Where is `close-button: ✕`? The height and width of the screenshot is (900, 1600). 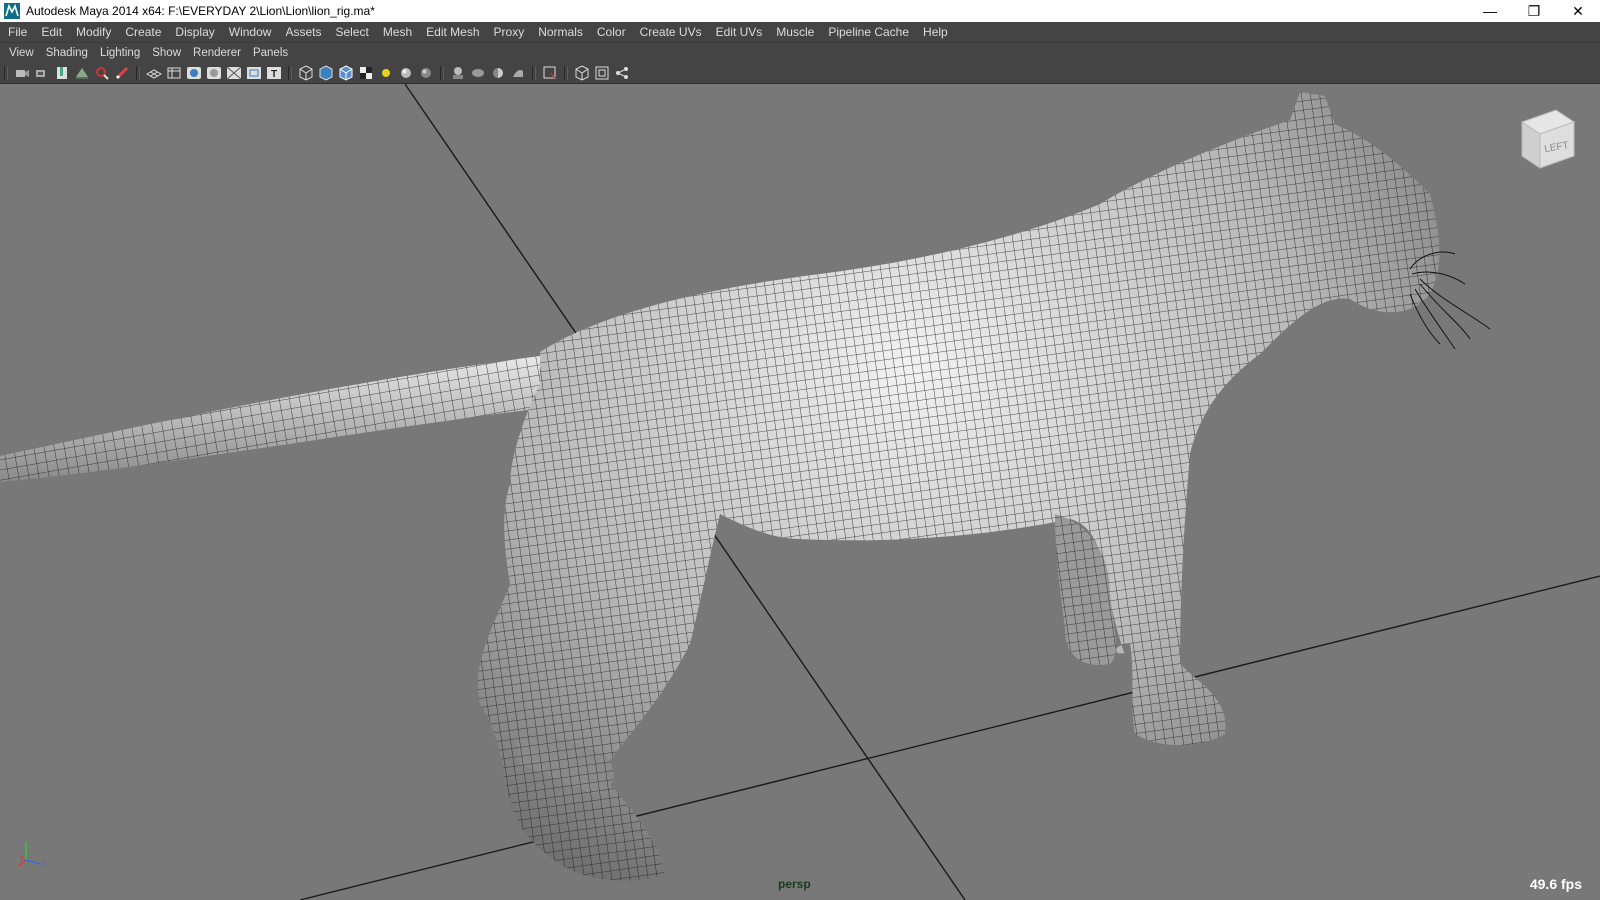 close-button: ✕ is located at coordinates (1578, 11).